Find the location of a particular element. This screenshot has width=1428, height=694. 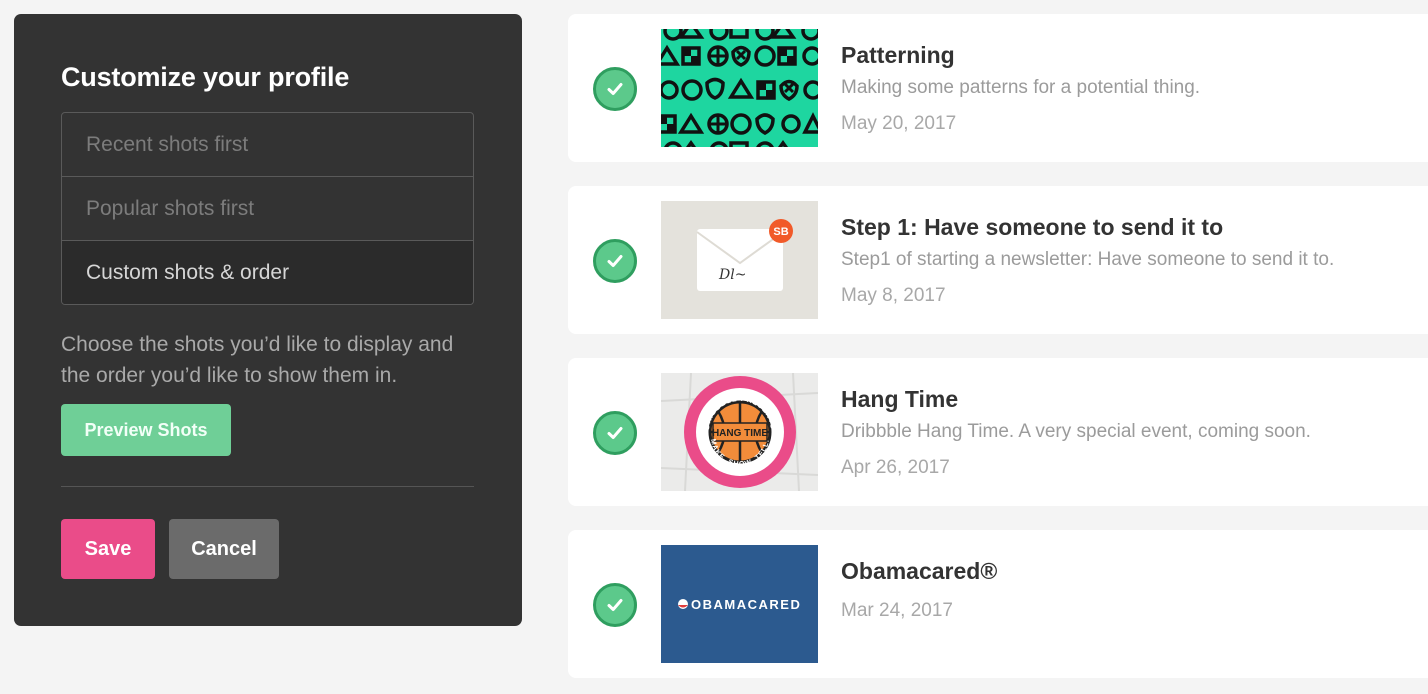

option-popular-shots: Popular shots first is located at coordinates (267, 209).